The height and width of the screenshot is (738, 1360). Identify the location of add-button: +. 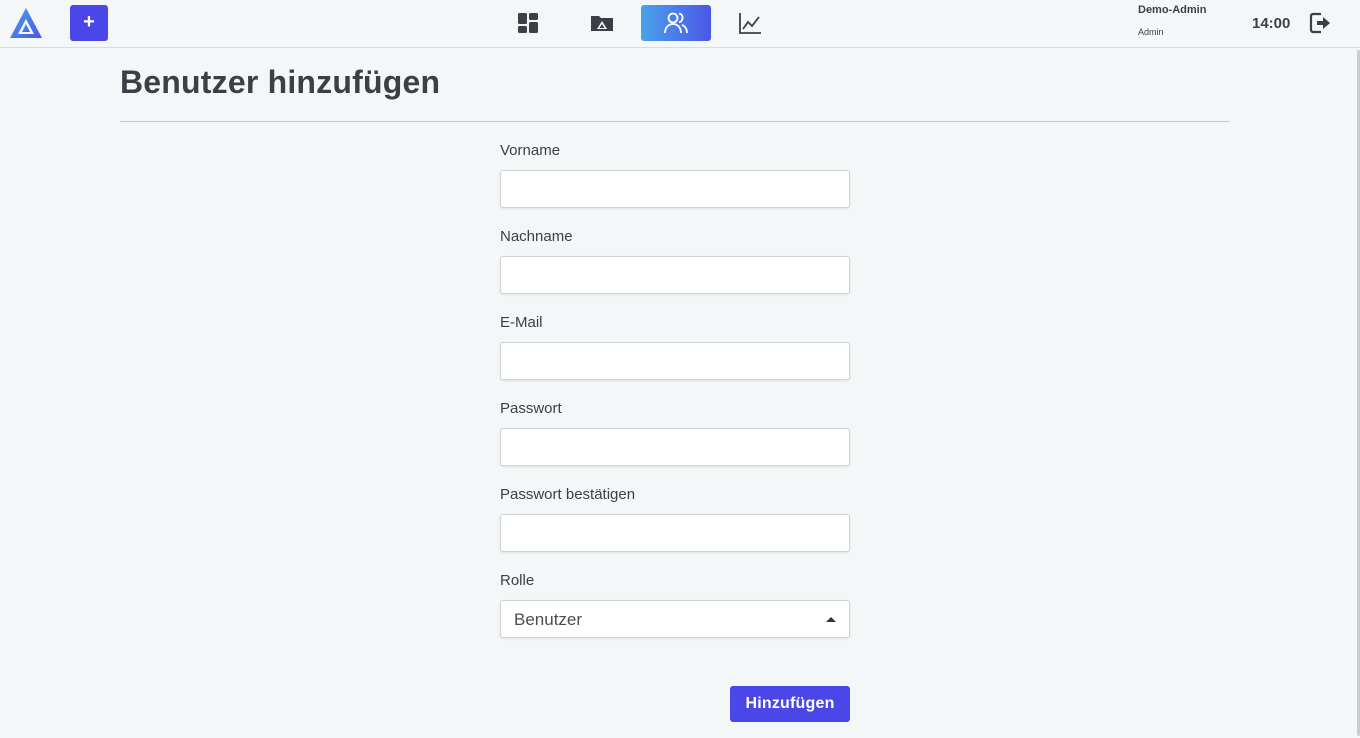
(89, 23).